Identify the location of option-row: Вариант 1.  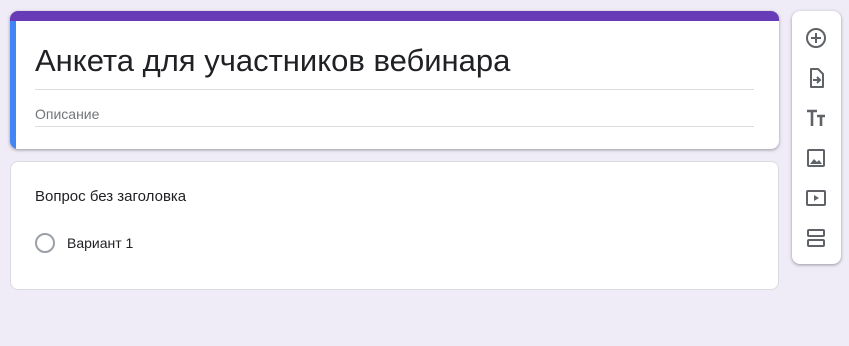
(84, 243).